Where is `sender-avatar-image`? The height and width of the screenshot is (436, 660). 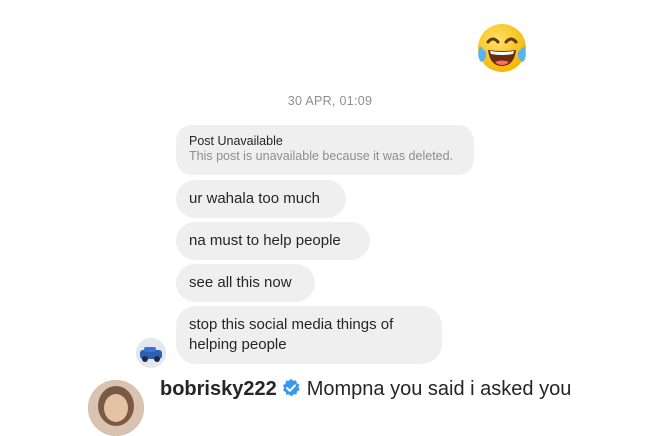 sender-avatar-image is located at coordinates (151, 353).